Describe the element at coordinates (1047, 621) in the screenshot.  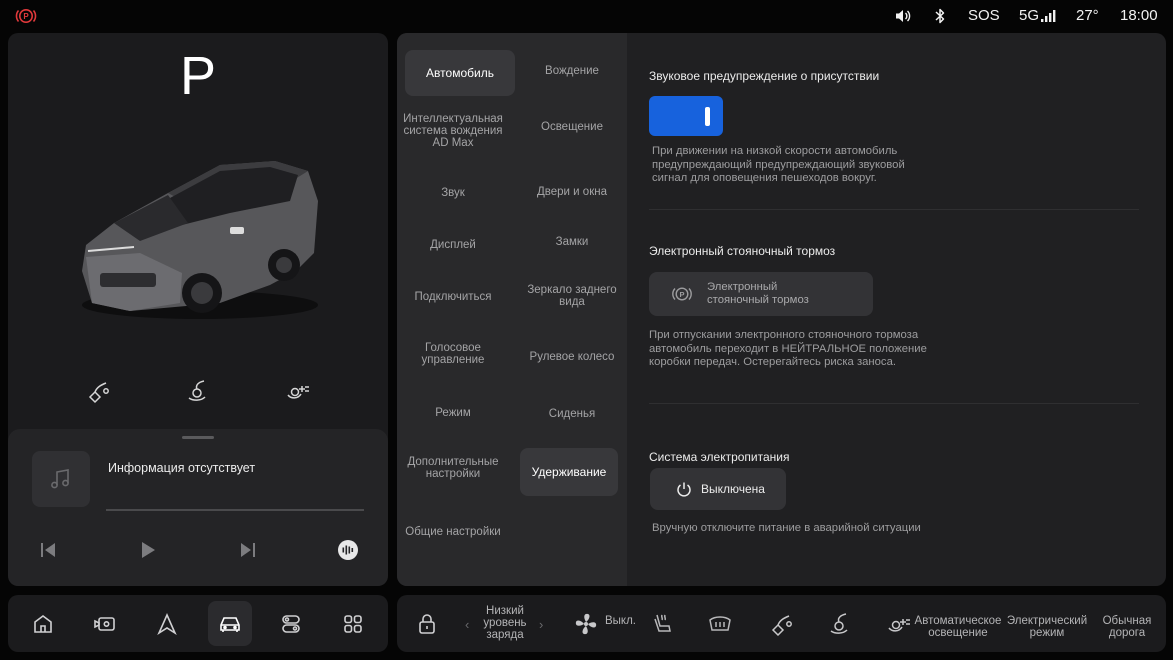
I see `electric-mode-line: Электрический` at that location.